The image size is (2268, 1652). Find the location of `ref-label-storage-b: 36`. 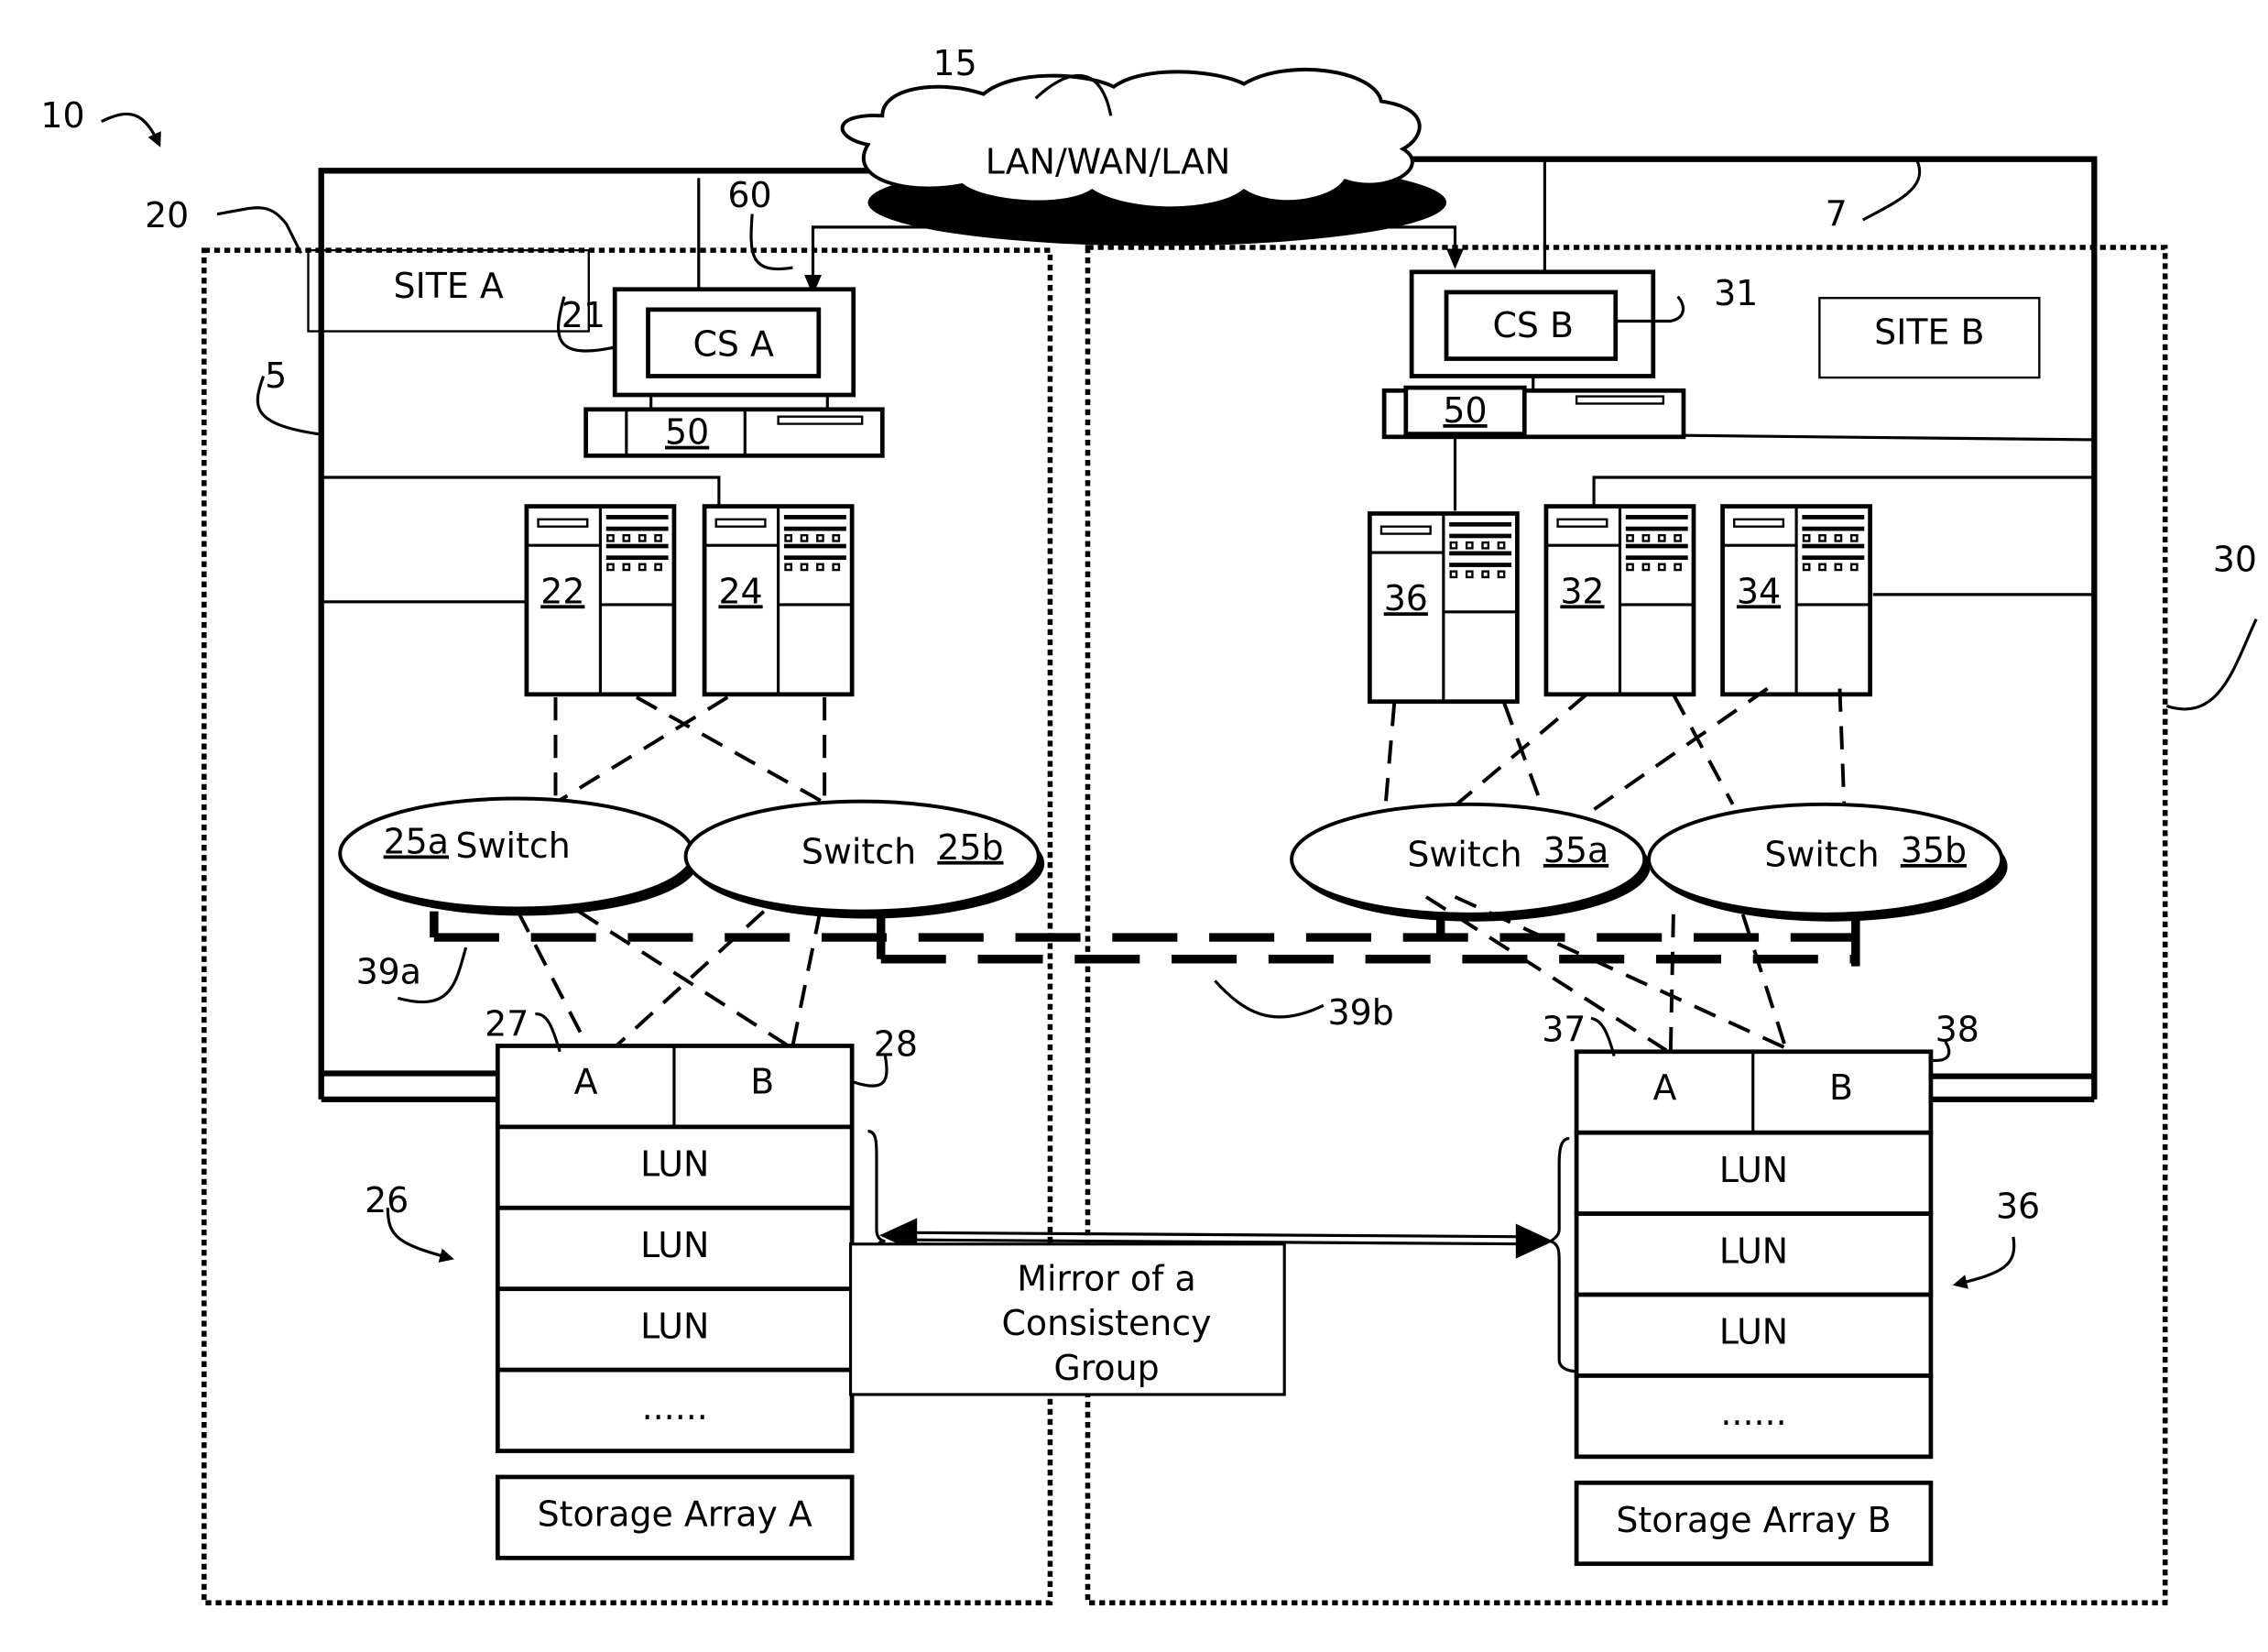

ref-label-storage-b: 36 is located at coordinates (2018, 1206).